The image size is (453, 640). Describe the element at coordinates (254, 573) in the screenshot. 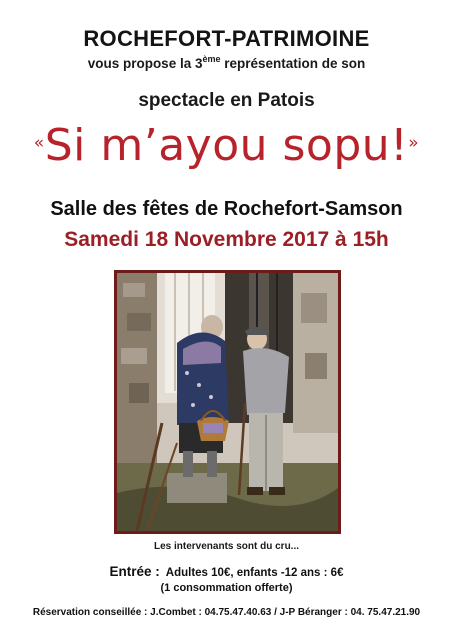

I see `ticket-price-text: Adultes 10€, enfants -12 ans : 6€` at that location.